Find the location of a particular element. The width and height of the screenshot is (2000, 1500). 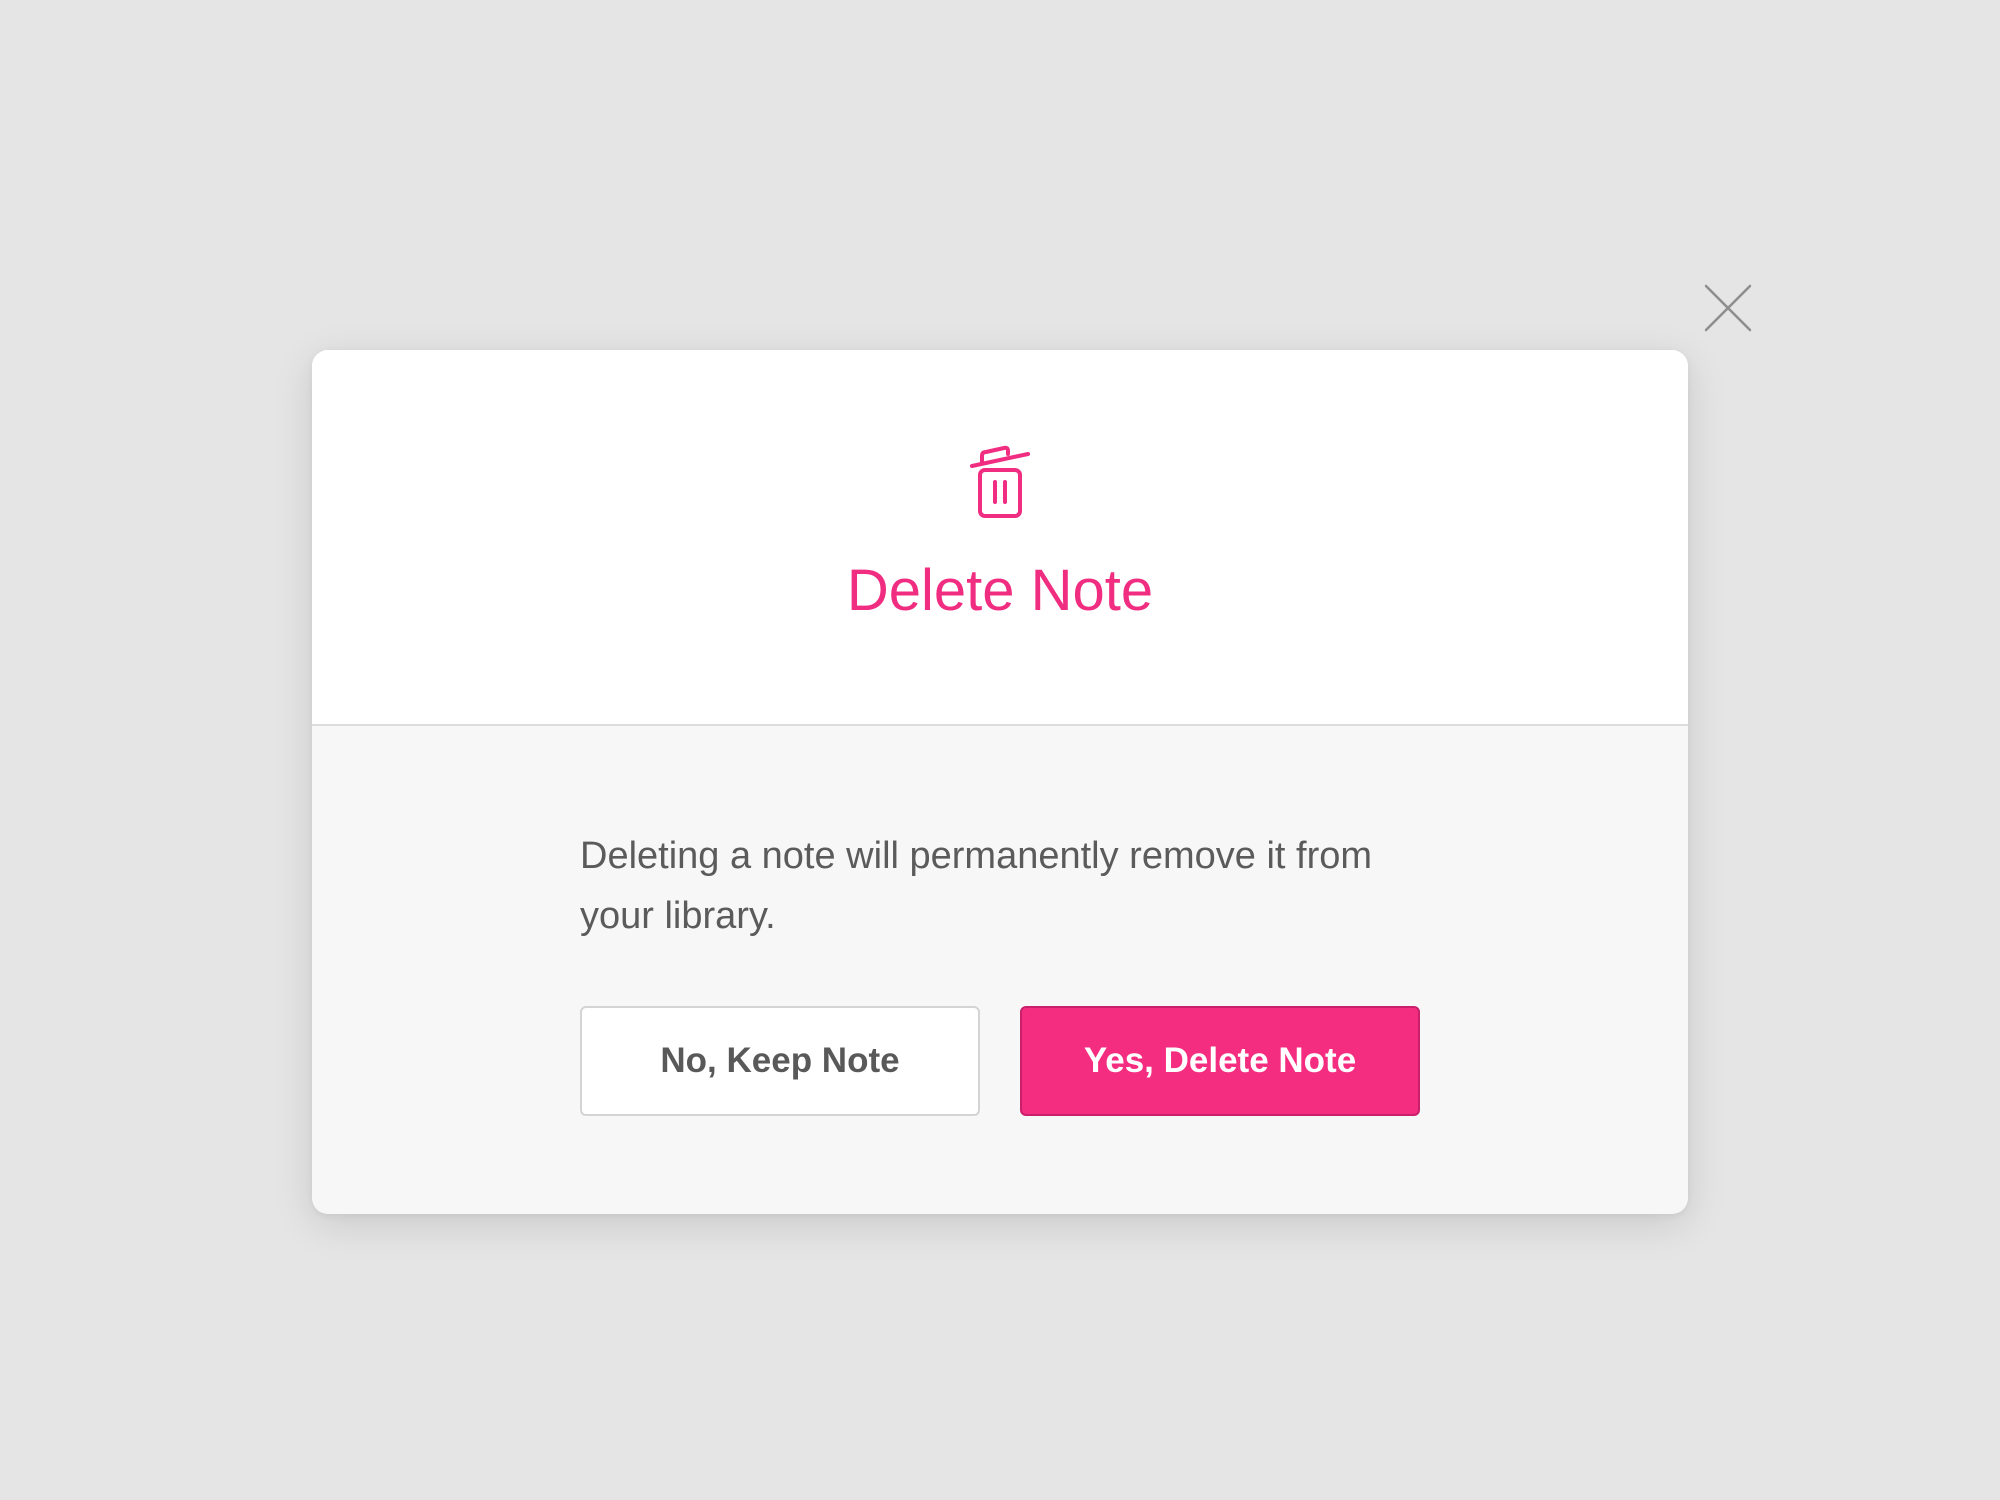

close-button is located at coordinates (1728, 308).